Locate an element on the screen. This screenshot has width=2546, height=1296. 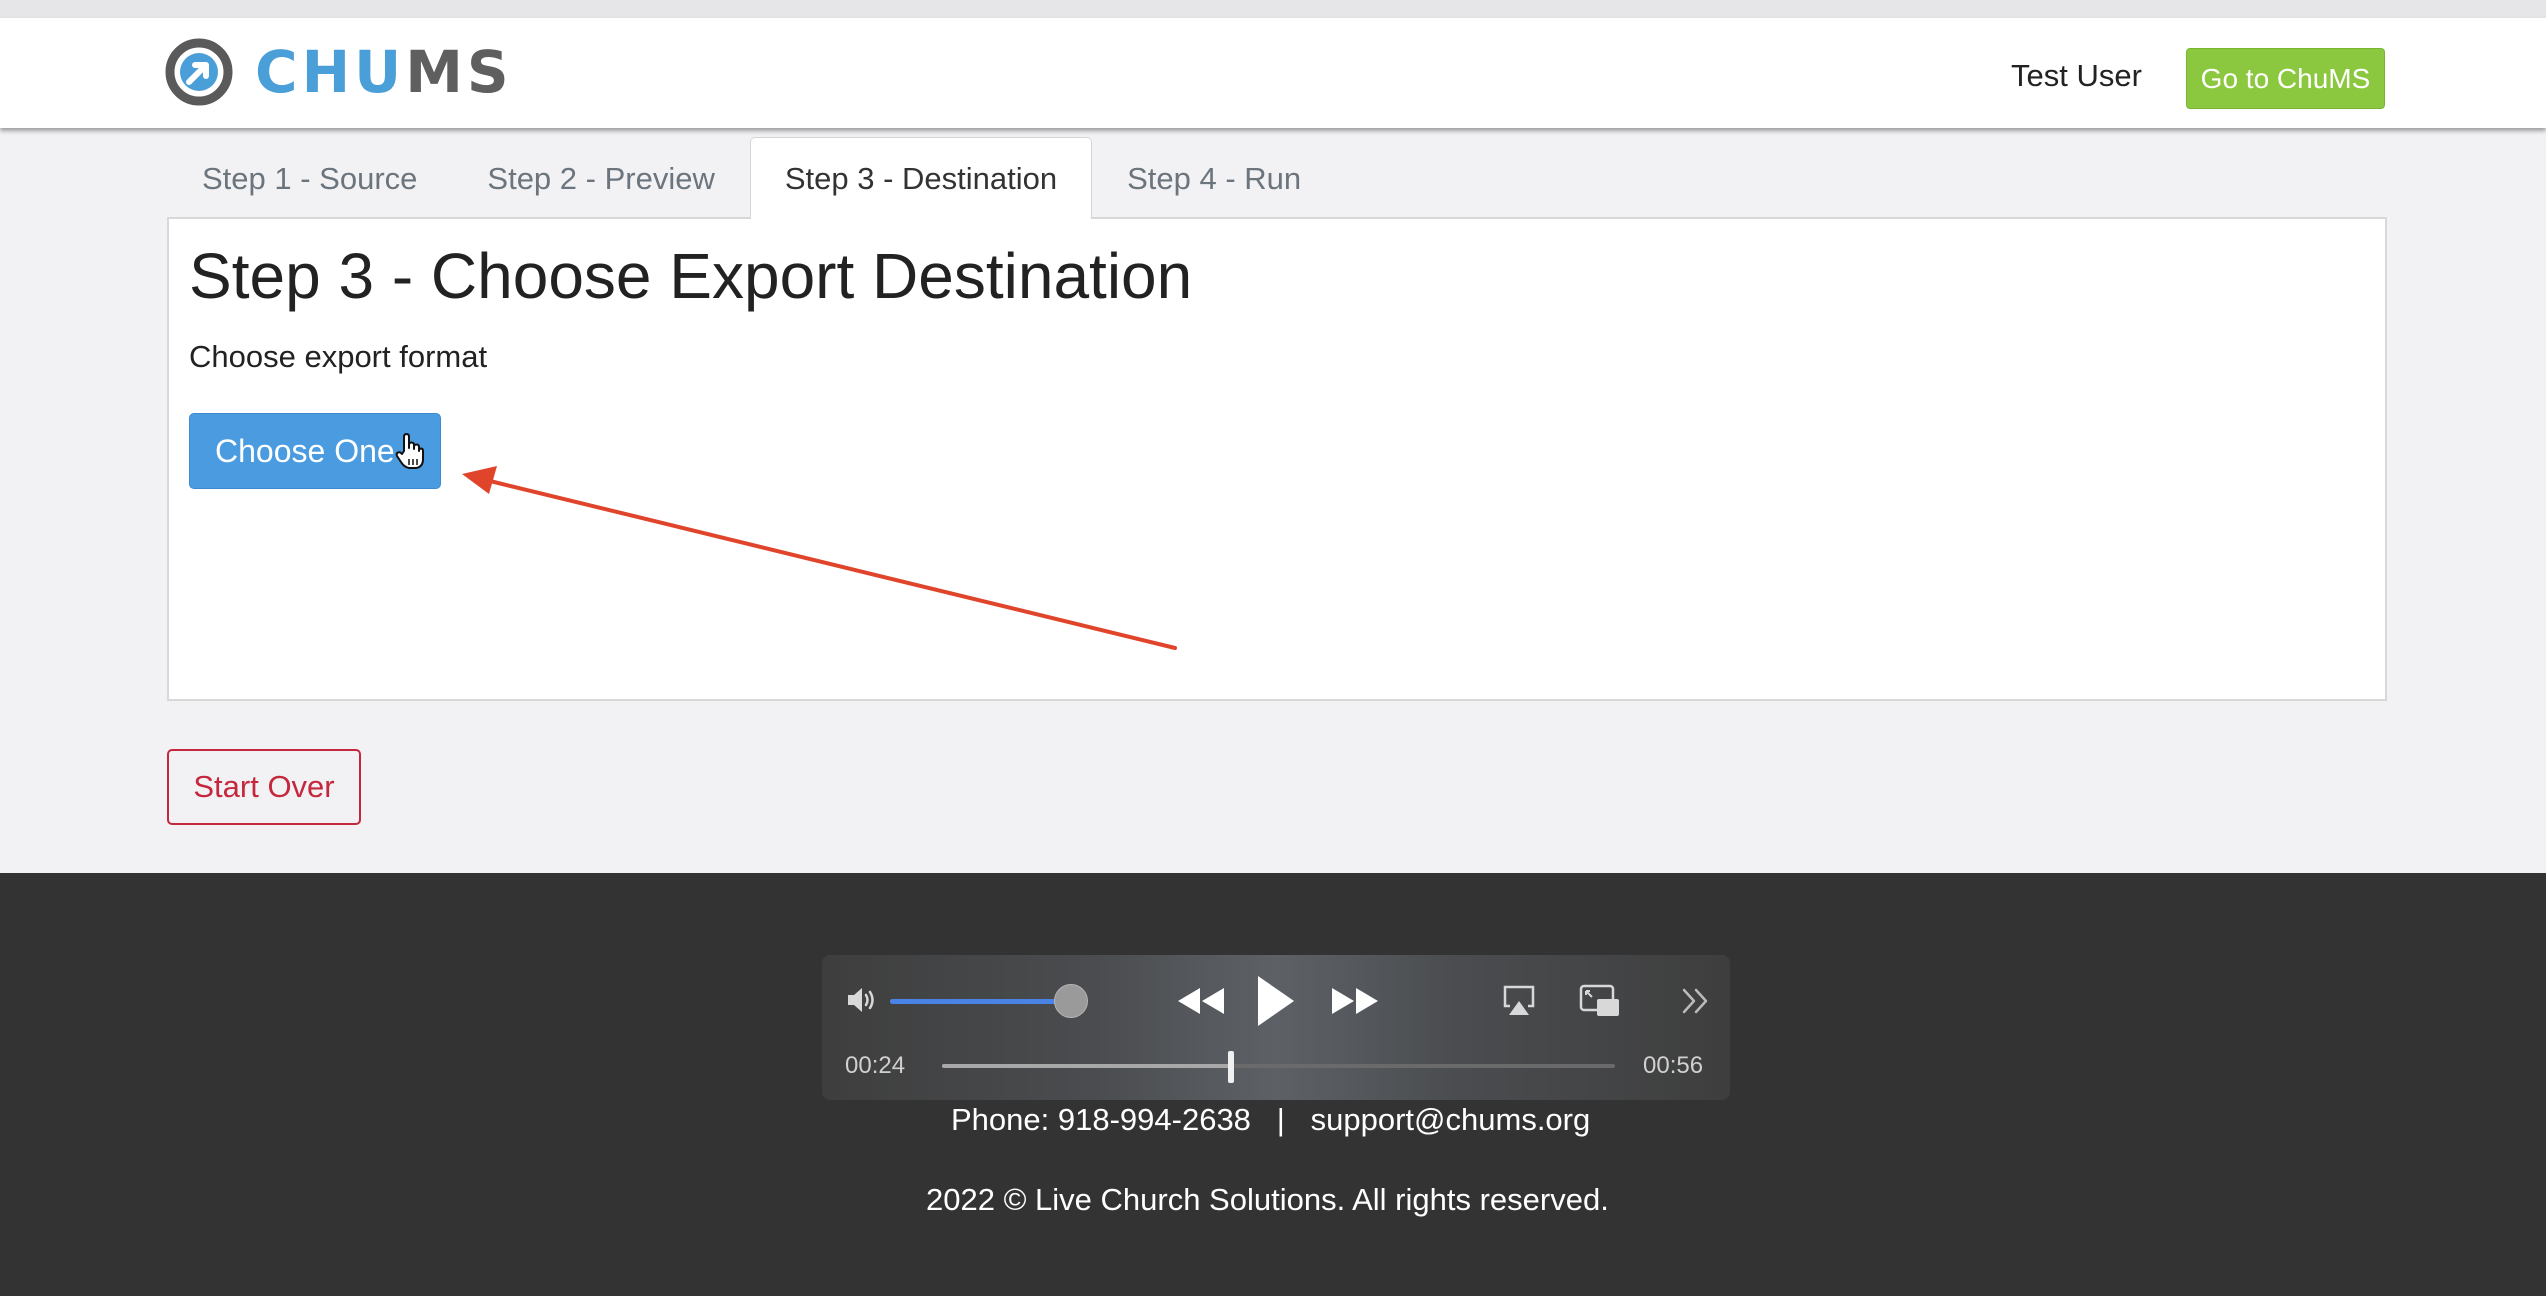
chums-logo: CHUMS is located at coordinates (339, 72).